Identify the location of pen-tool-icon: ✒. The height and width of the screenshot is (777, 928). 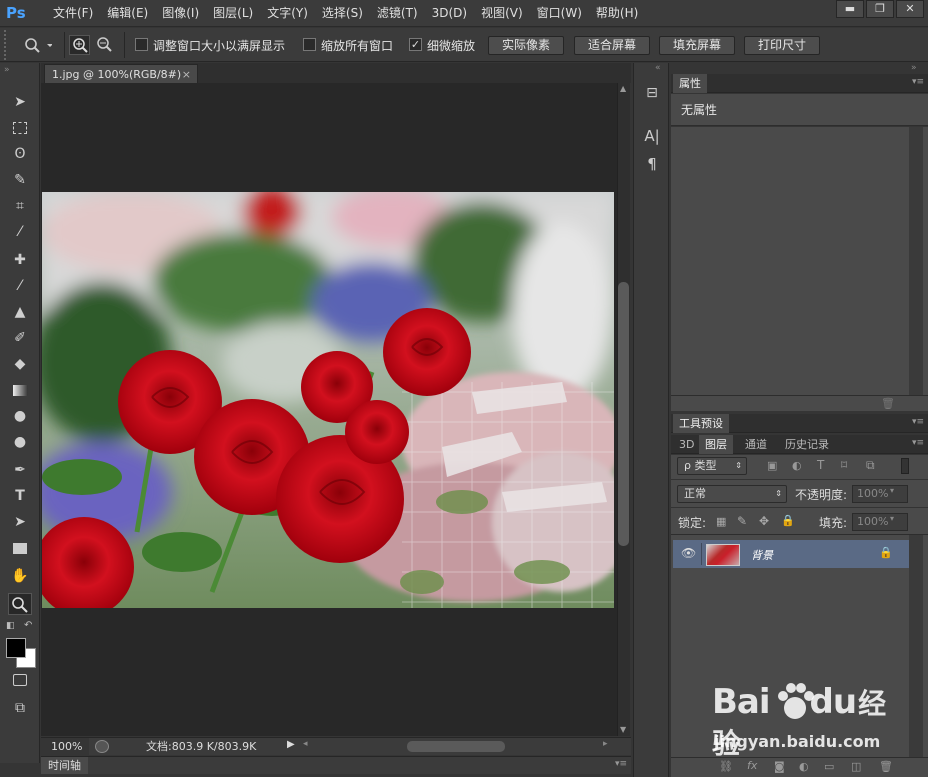
(20, 470).